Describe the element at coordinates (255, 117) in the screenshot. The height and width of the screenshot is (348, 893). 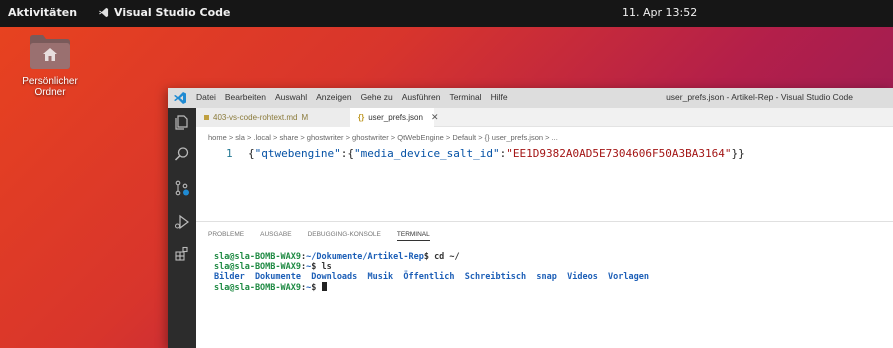
I see `tab-label: 403-vs-code-rohtext.md` at that location.